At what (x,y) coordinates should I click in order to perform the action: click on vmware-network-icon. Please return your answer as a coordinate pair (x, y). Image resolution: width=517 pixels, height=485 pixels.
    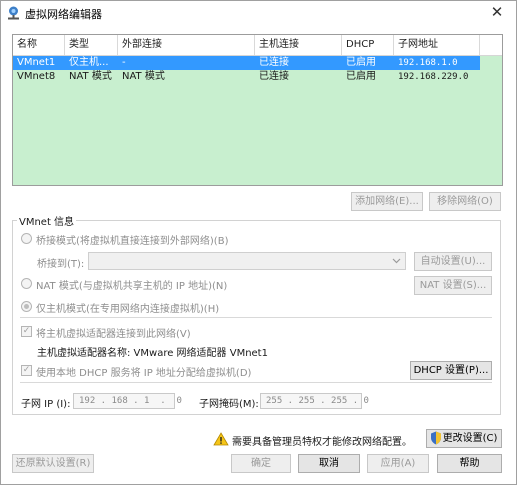
    Looking at the image, I should click on (13, 13).